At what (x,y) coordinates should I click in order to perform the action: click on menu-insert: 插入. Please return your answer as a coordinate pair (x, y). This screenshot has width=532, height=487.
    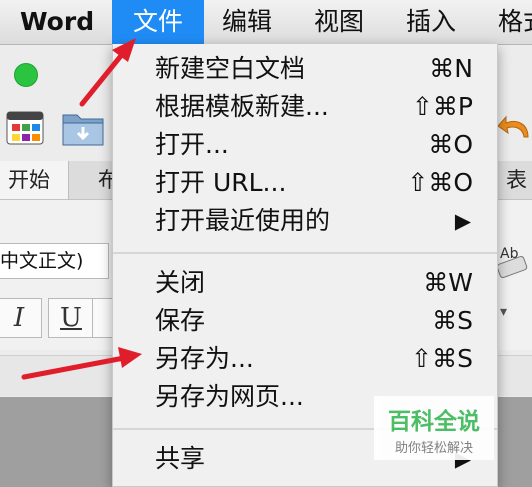
    Looking at the image, I should click on (431, 22).